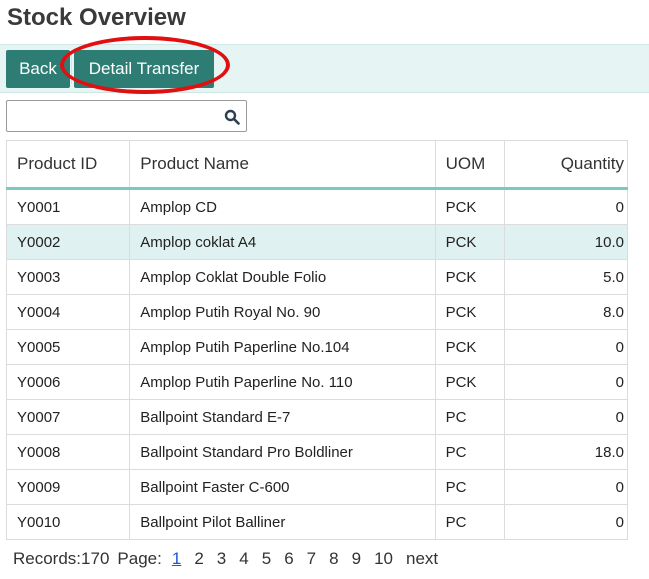 The width and height of the screenshot is (649, 579). Describe the element at coordinates (282, 347) in the screenshot. I see `cell-product-name: Amplop Putih Paperline No.104` at that location.